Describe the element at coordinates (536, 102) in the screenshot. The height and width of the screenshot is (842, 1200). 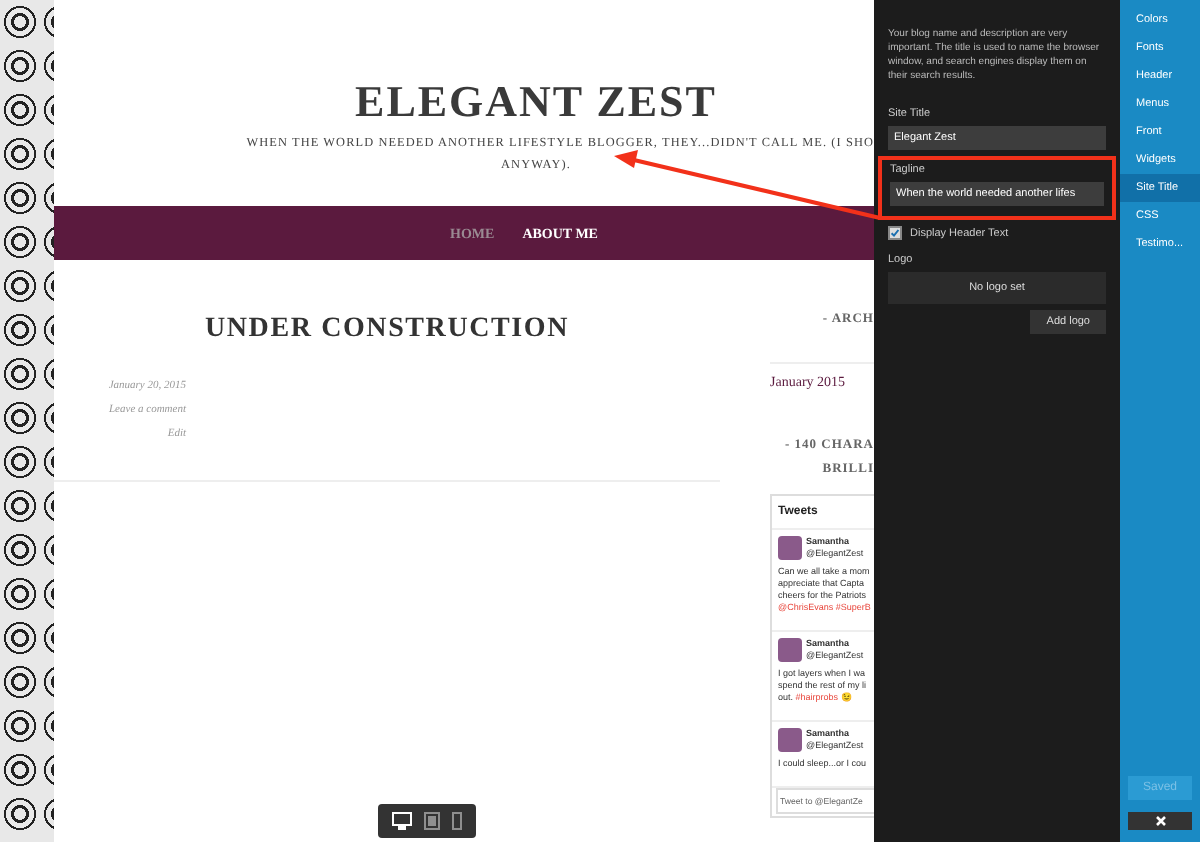
I see `site-title: ELEGANT ZEST` at that location.